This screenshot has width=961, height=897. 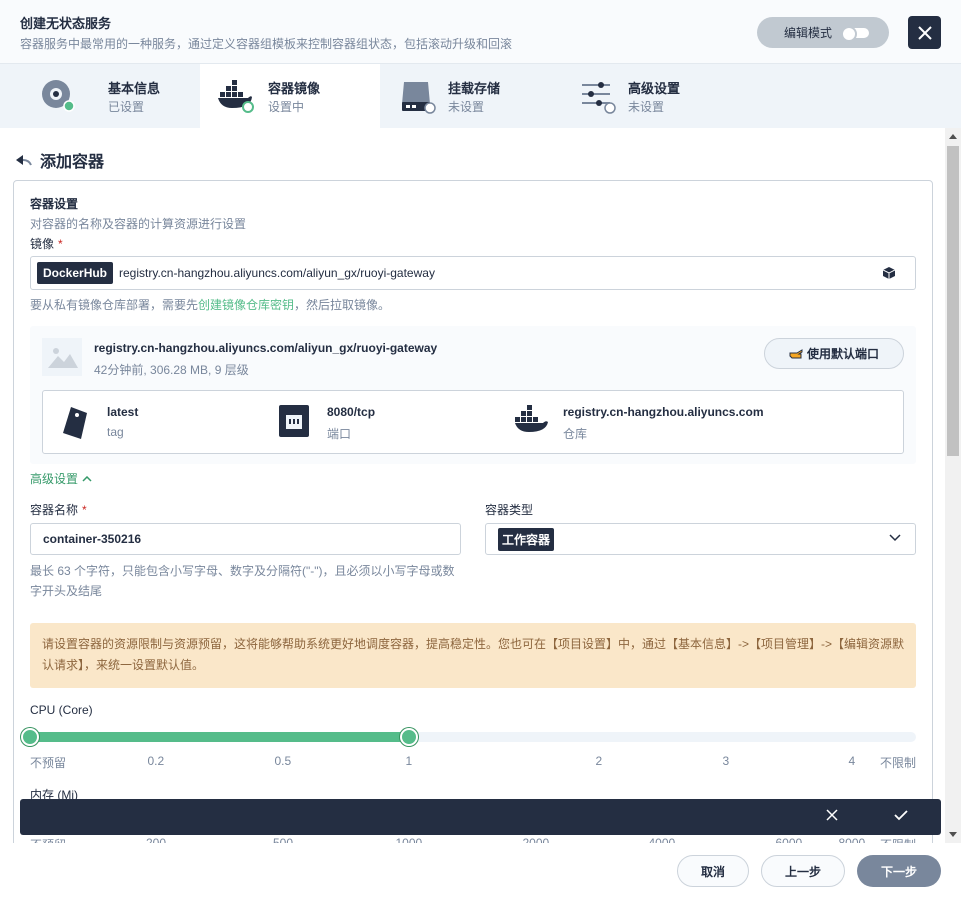 What do you see at coordinates (789, 839) in the screenshot?
I see `memory-tick-label: 6000` at bounding box center [789, 839].